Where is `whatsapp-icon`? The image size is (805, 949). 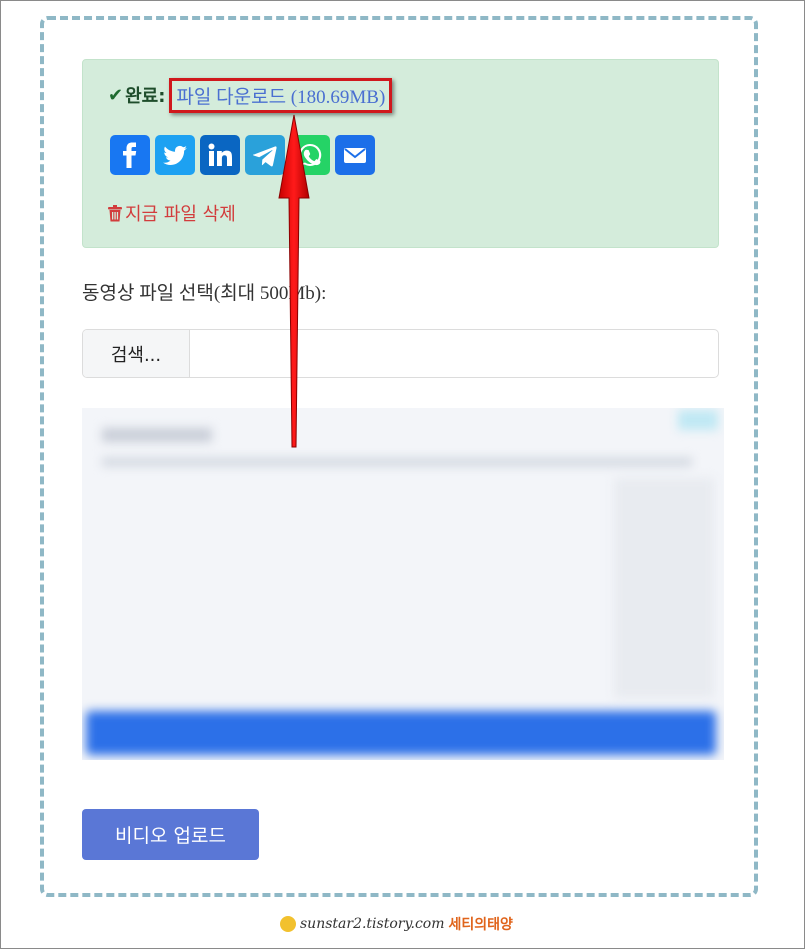 whatsapp-icon is located at coordinates (310, 154).